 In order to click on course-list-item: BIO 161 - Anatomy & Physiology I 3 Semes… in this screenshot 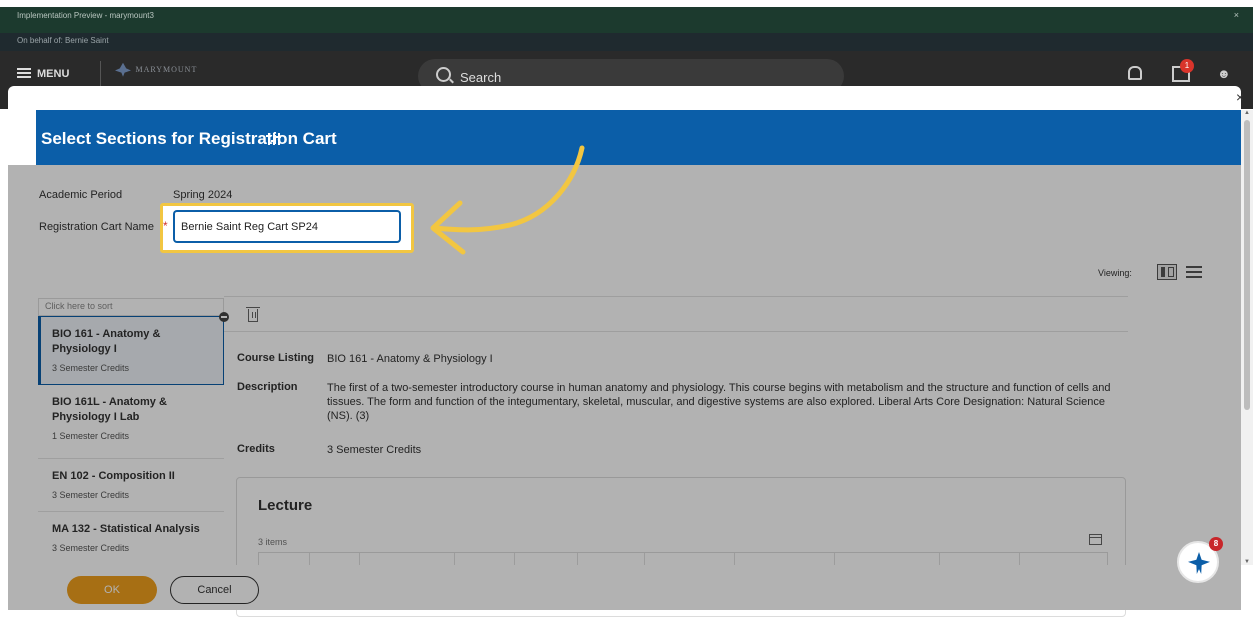, I will do `click(131, 350)`.